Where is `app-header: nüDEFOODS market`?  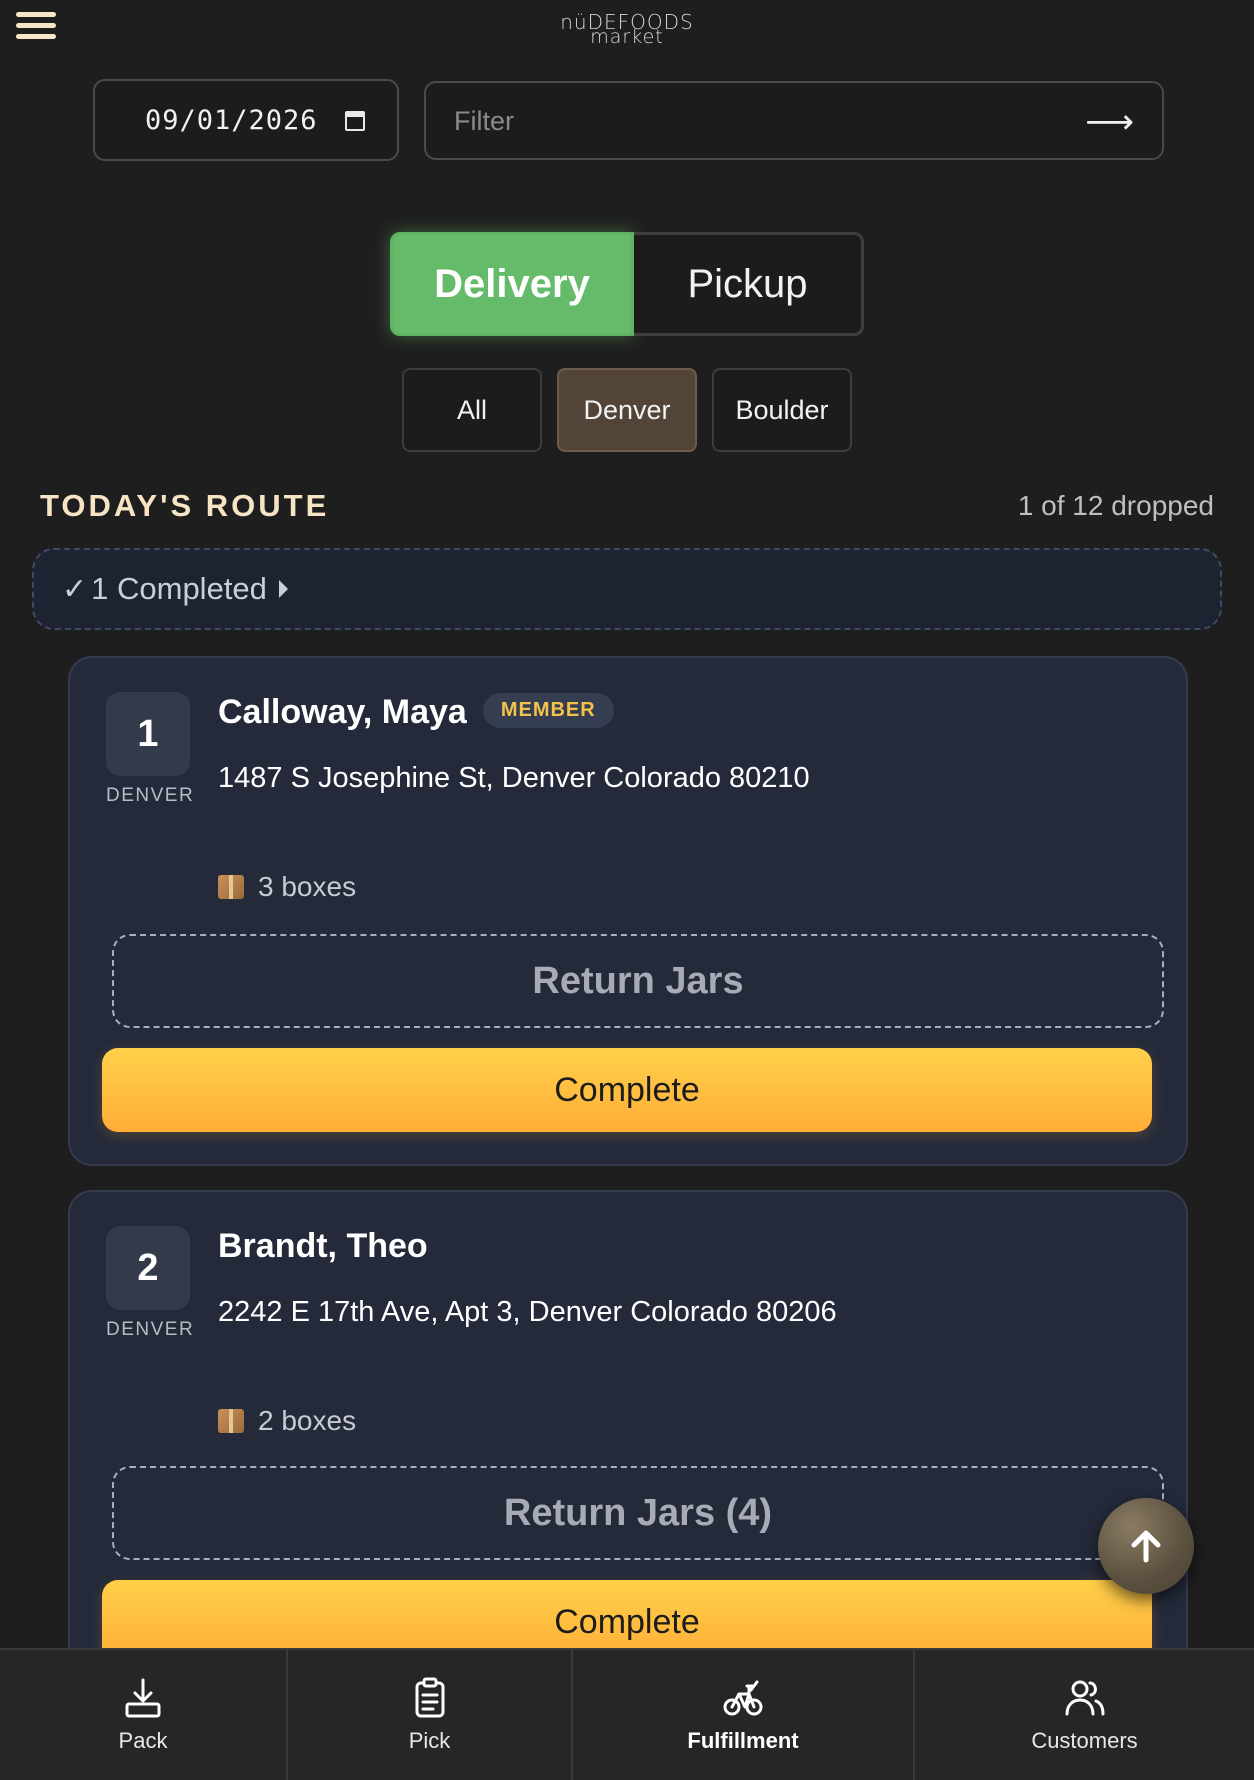 app-header: nüDEFOODS market is located at coordinates (627, 30).